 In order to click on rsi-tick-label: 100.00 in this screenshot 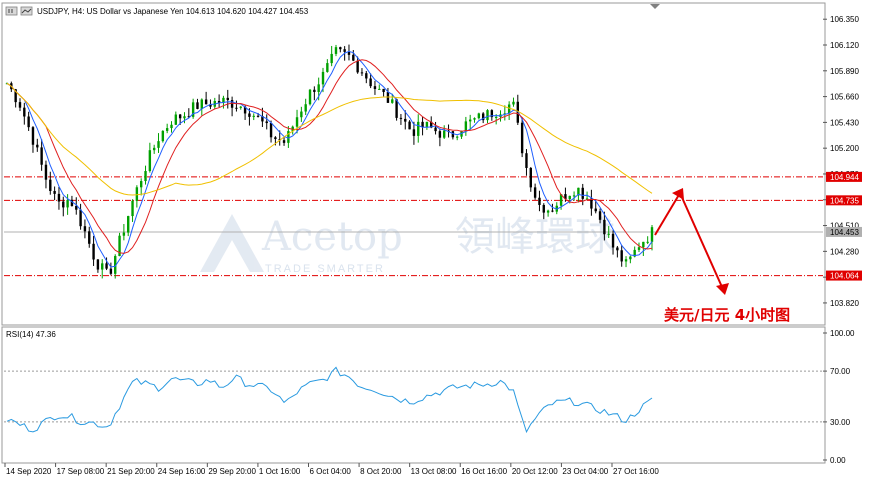, I will do `click(842, 333)`.